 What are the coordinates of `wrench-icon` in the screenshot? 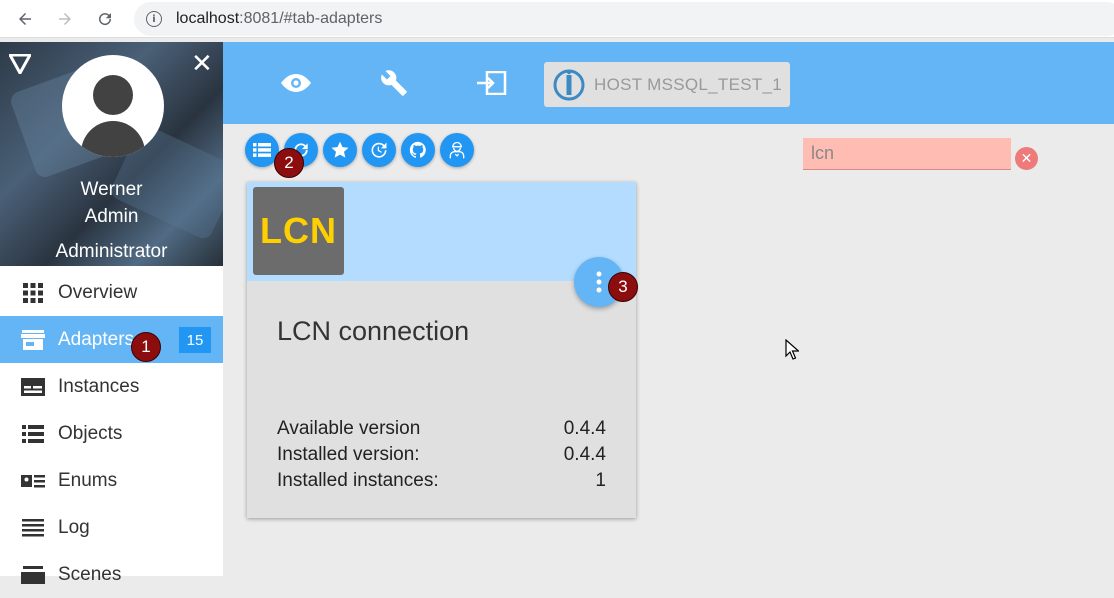 It's located at (394, 83).